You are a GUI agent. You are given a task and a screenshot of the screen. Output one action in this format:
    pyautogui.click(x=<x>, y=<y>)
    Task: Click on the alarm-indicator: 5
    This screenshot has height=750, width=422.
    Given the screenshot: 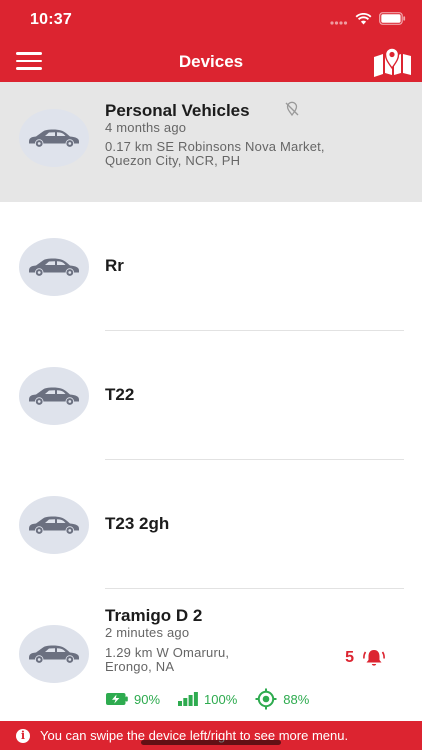 What is the action you would take?
    pyautogui.click(x=365, y=658)
    